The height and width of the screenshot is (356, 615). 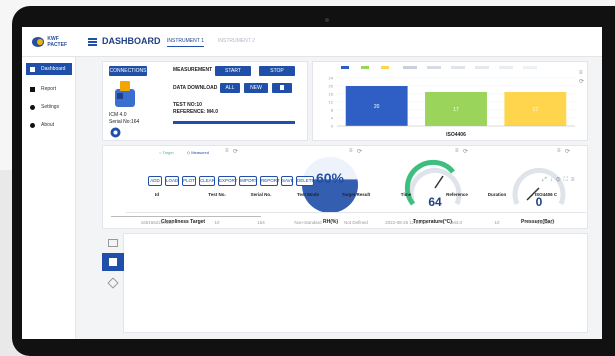 What do you see at coordinates (456, 135) in the screenshot?
I see `x-axis-label: ISO4406` at bounding box center [456, 135].